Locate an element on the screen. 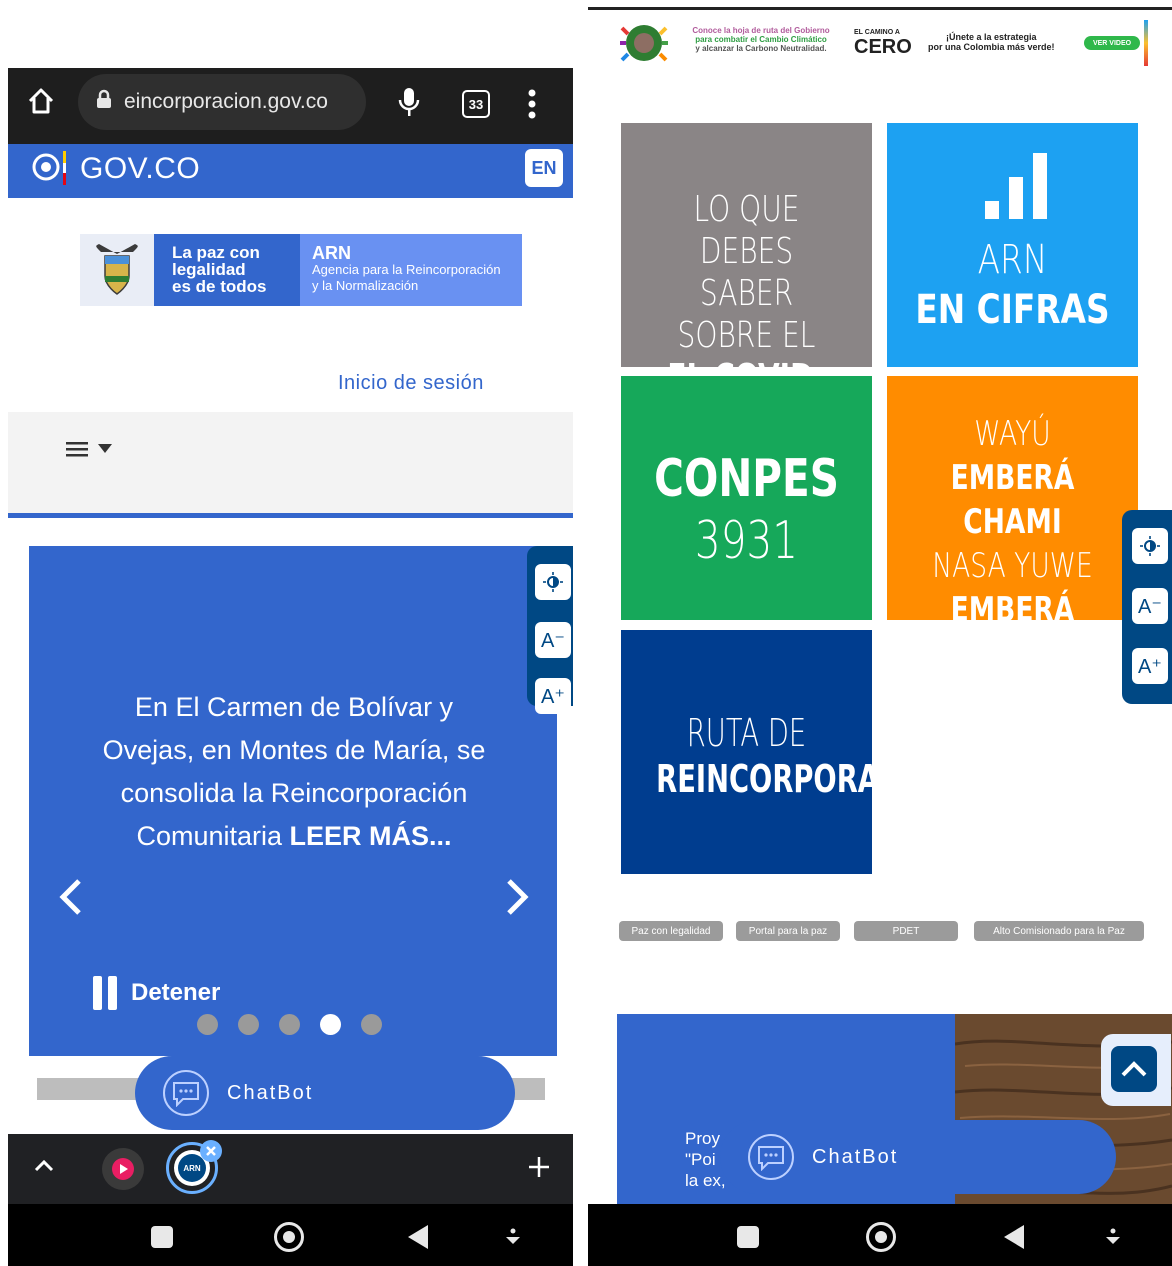 This screenshot has width=1172, height=1266. tab-switcher-button: 33 is located at coordinates (476, 104).